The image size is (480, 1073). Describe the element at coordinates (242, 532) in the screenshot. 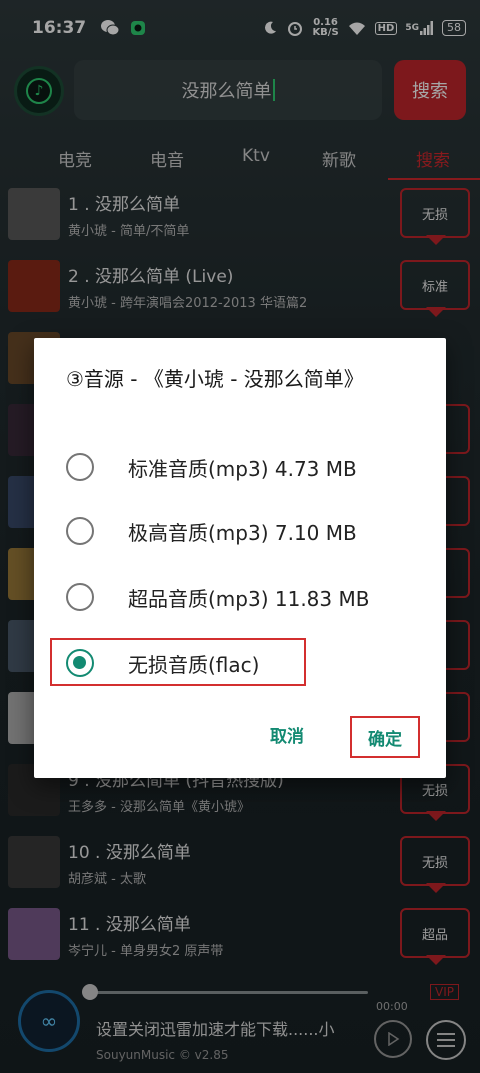

I see `option-label: 极高音质(mp3) 7.10 MB` at that location.